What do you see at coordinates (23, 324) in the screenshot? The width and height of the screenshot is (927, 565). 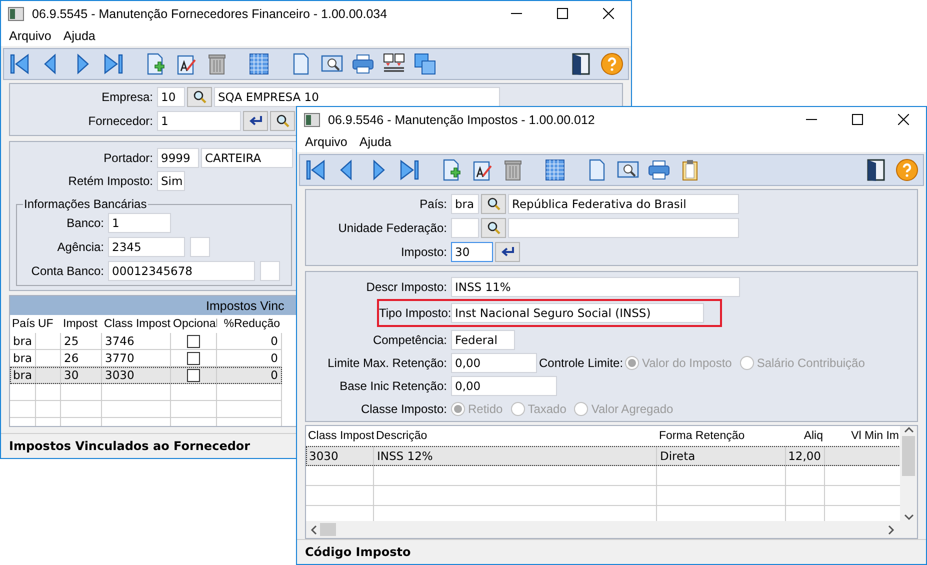 I see `column-header: País` at bounding box center [23, 324].